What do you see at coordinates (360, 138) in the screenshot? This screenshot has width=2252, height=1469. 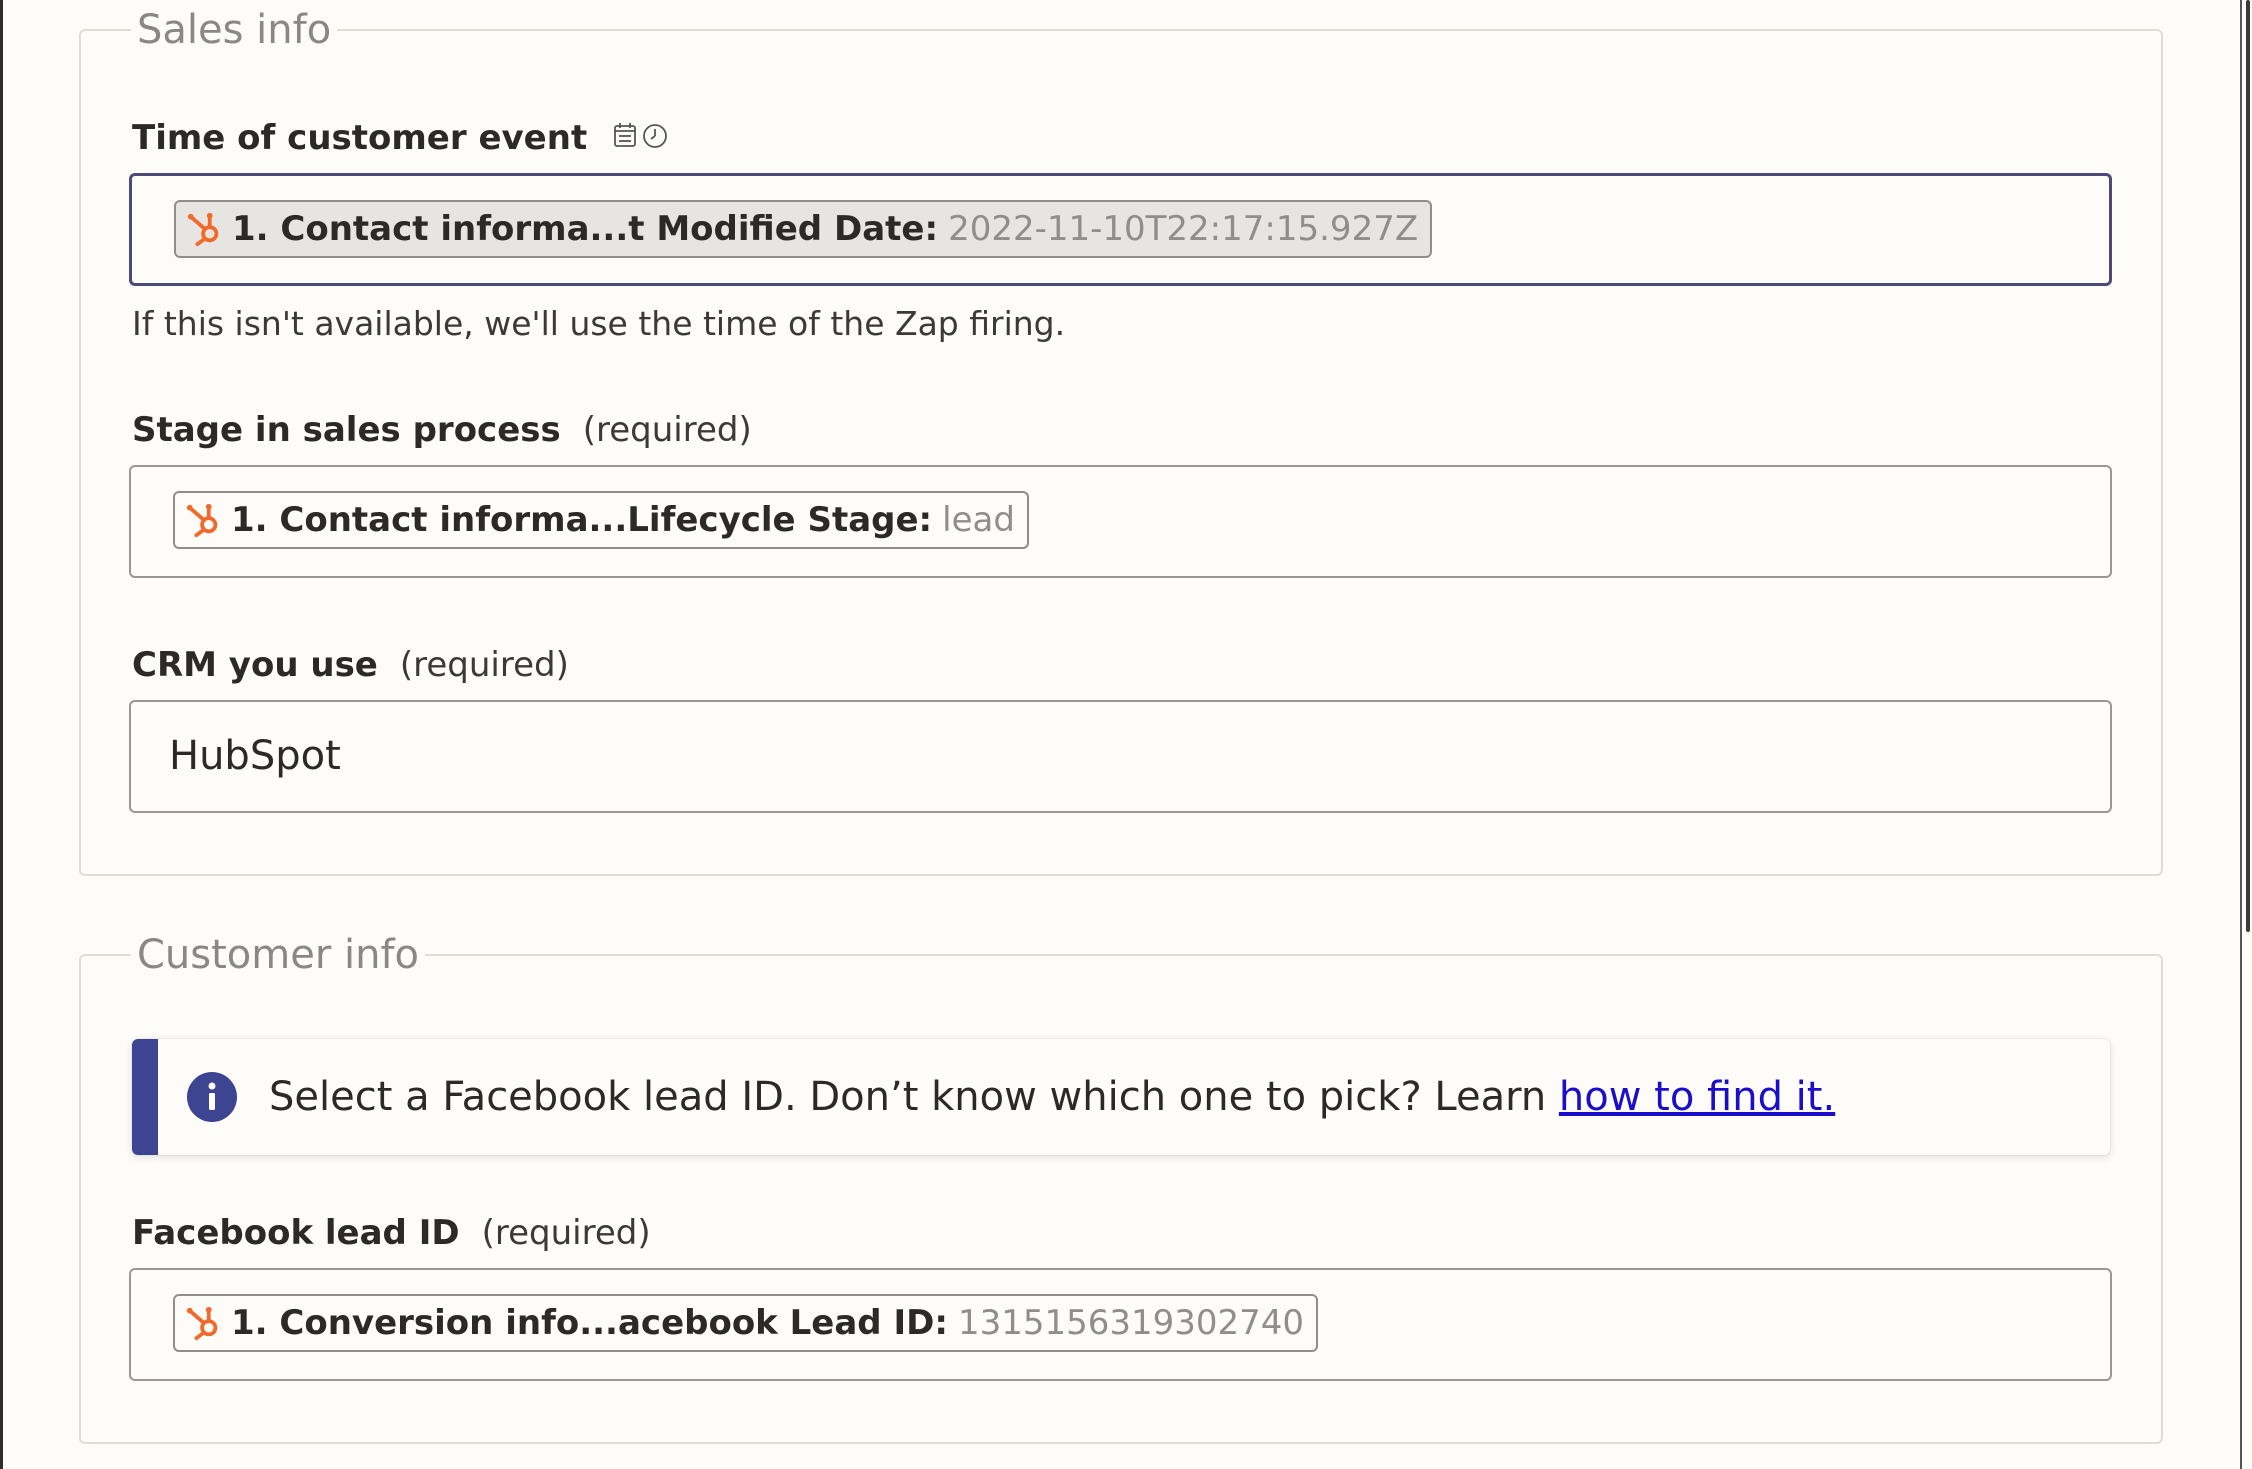 I see `time-of-event-label-text: Time of customer event` at bounding box center [360, 138].